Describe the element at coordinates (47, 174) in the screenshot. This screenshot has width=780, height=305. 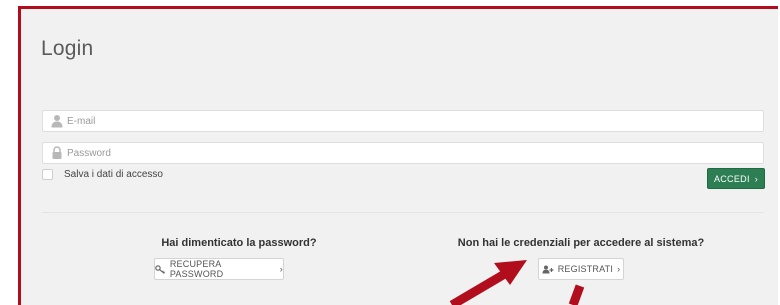
I see `remember-checkbox` at that location.